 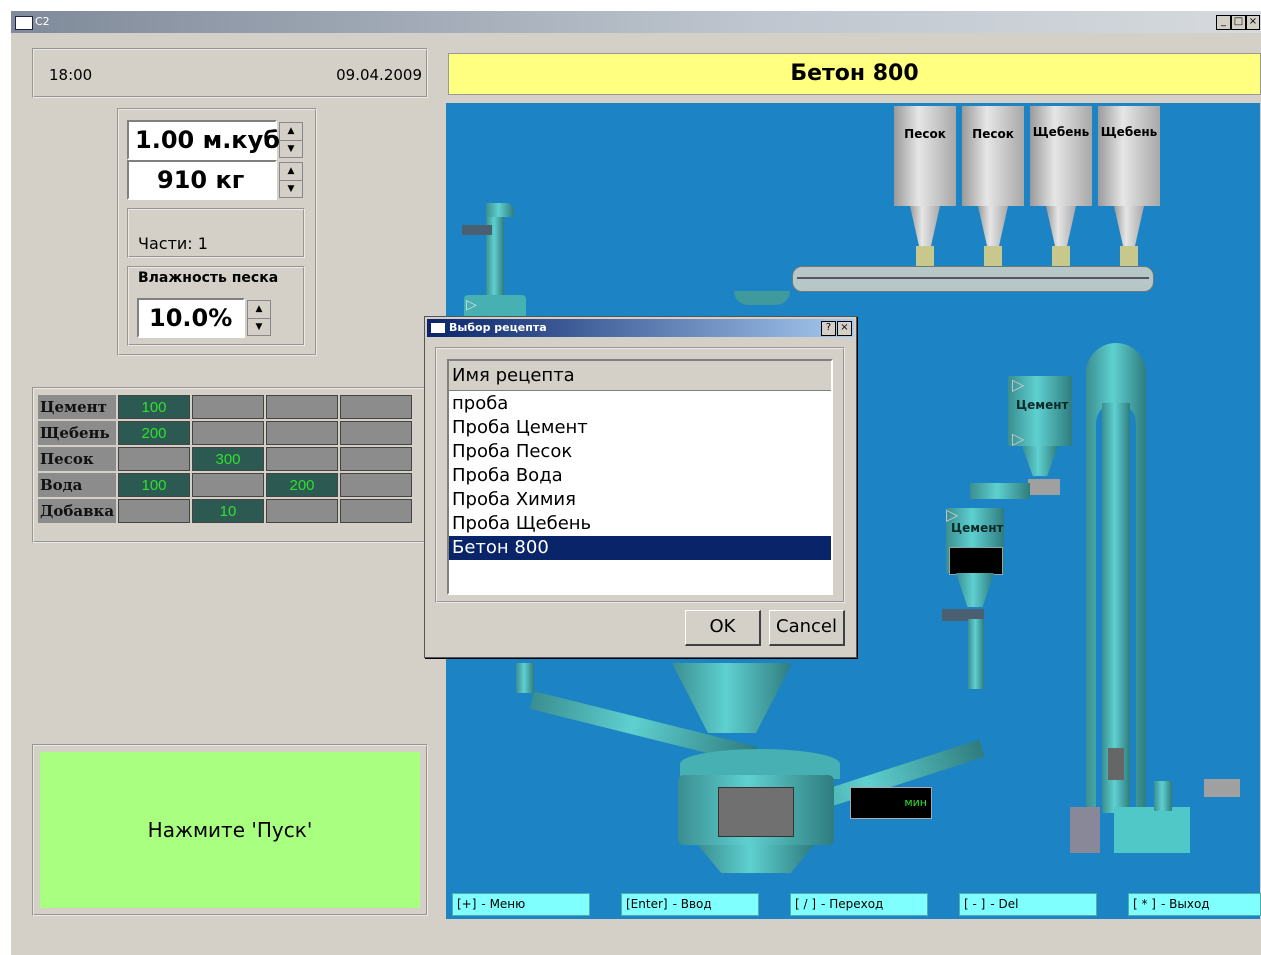 I want to click on start-panel: Нажмите 'Пуск', so click(x=230, y=830).